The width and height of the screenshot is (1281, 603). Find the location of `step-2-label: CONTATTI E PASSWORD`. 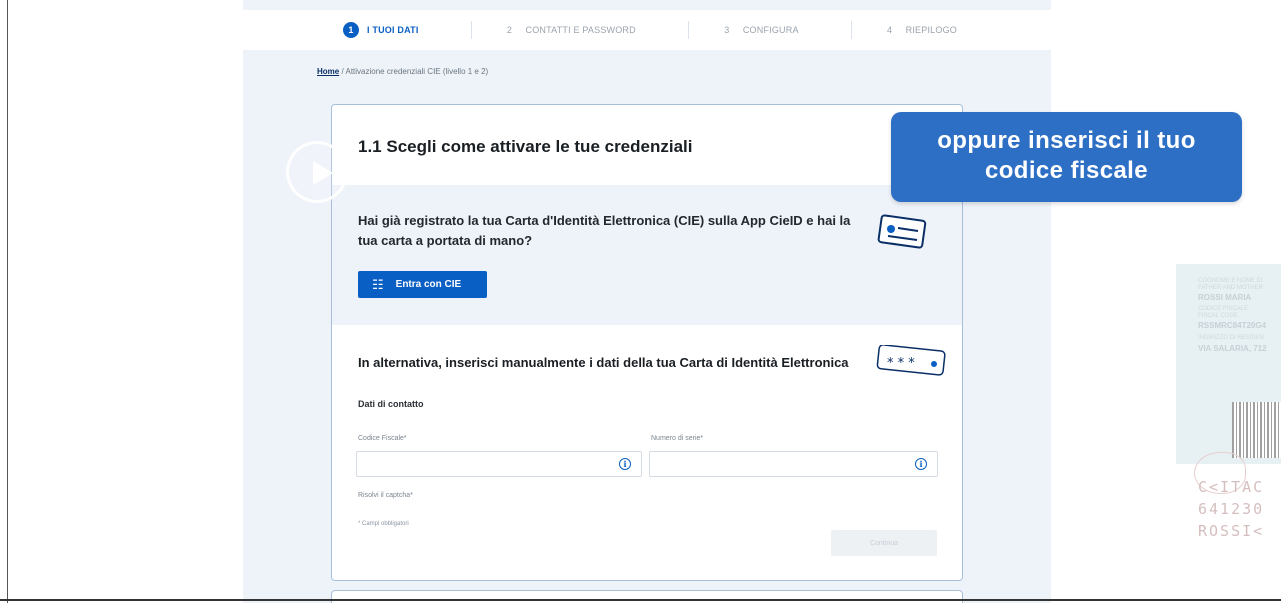

step-2-label: CONTATTI E PASSWORD is located at coordinates (580, 30).